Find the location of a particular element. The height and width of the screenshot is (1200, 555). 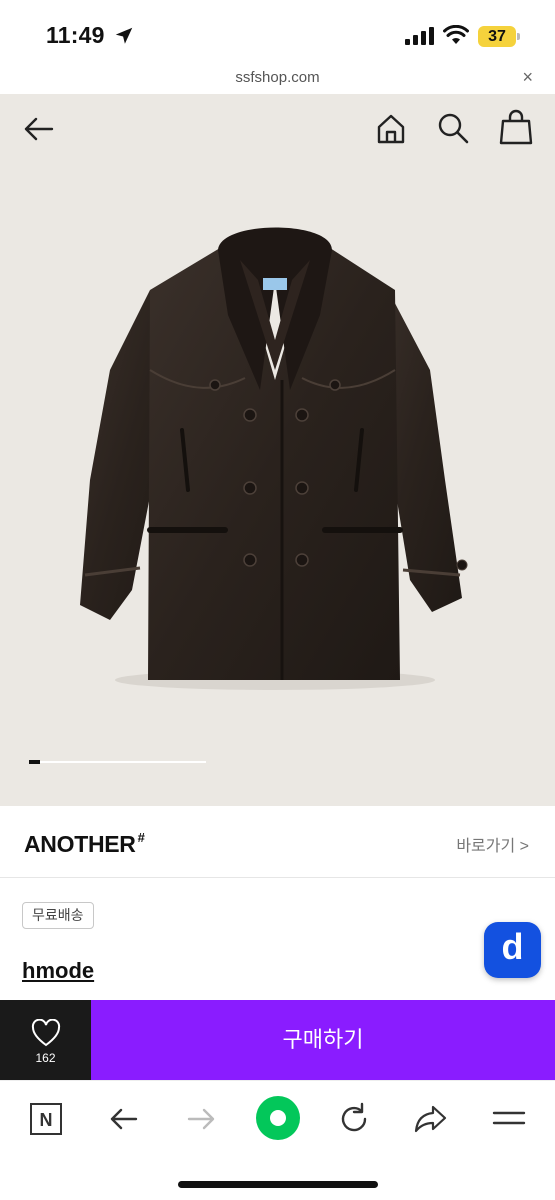

floating-d-button: d is located at coordinates (512, 950).